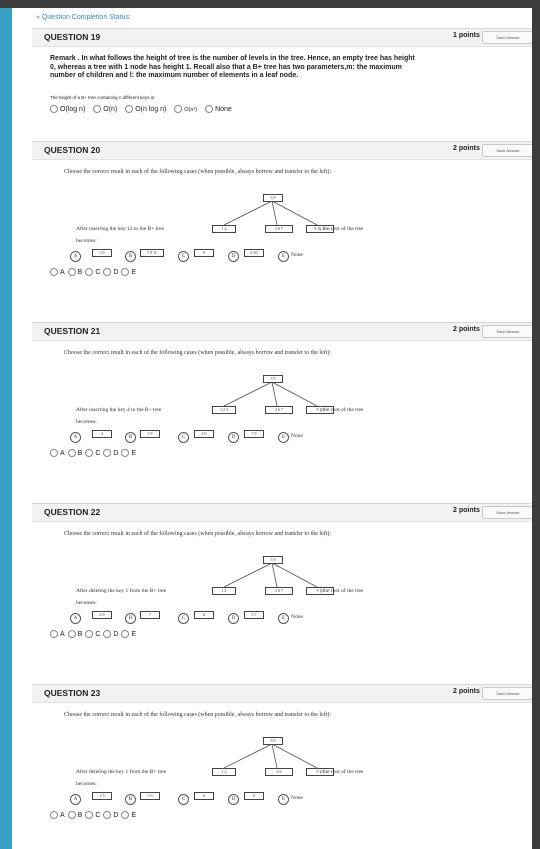 This screenshot has height=849, width=540. What do you see at coordinates (282, 693) in the screenshot?
I see `question-23-header: QUESTION 23 2 points Save Answer` at bounding box center [282, 693].